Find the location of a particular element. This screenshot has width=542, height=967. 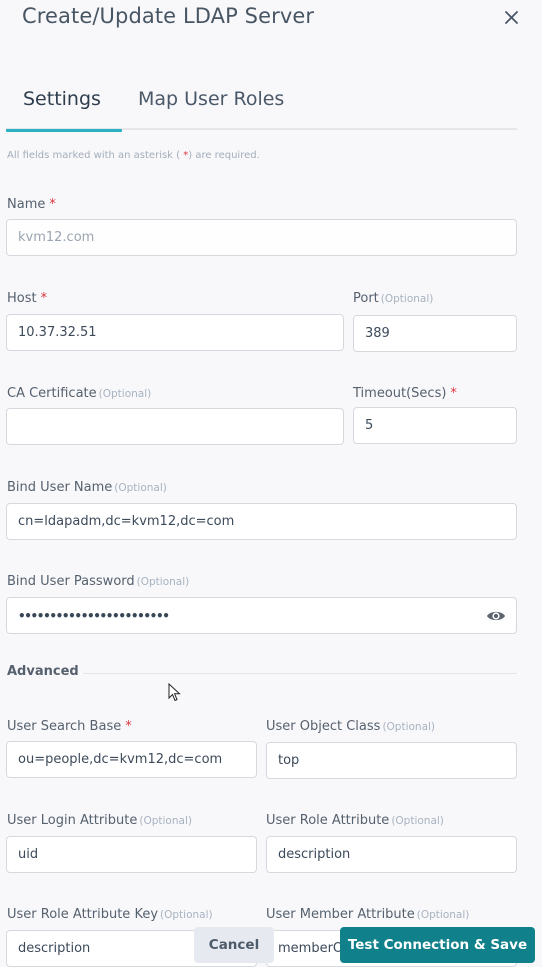

timeout-value: 5 is located at coordinates (369, 425).